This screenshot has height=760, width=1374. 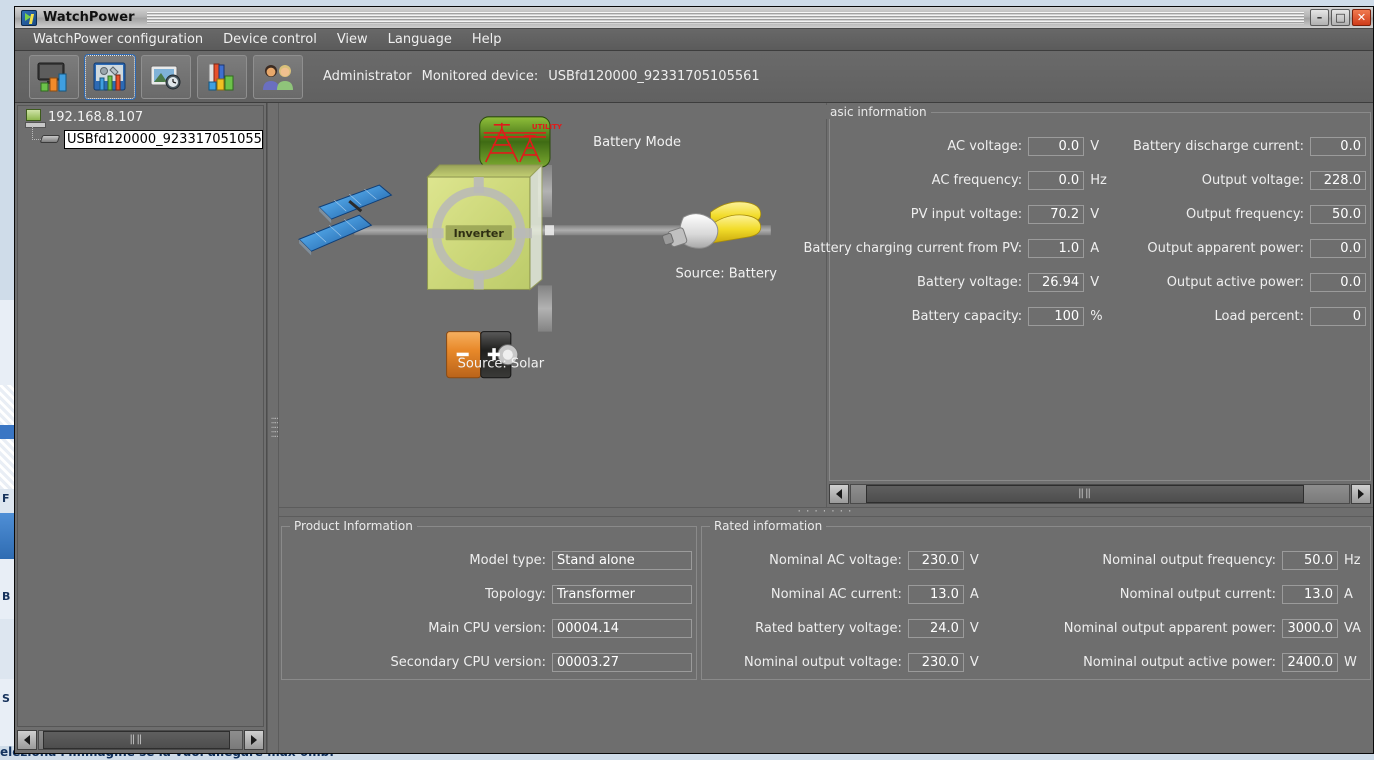 What do you see at coordinates (489, 560) in the screenshot?
I see `field-model-type: Model type: Stand alone` at bounding box center [489, 560].